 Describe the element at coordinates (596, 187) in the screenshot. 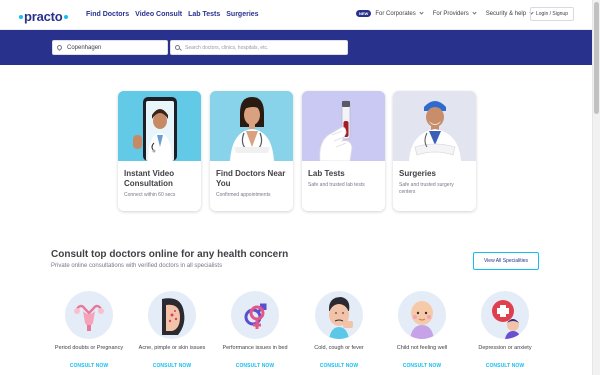

I see `page-scrollbar` at that location.